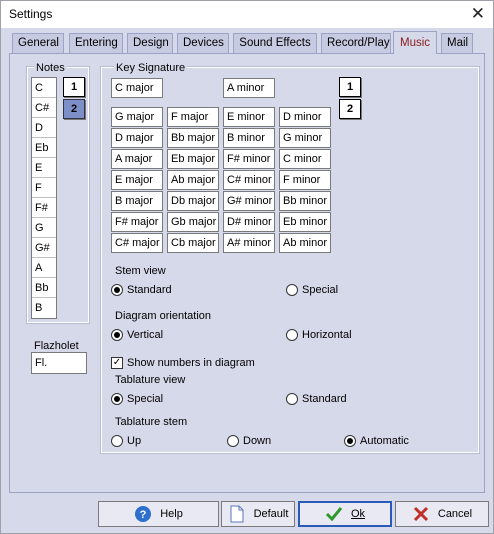  What do you see at coordinates (271, 514) in the screenshot?
I see `default-label: Default` at bounding box center [271, 514].